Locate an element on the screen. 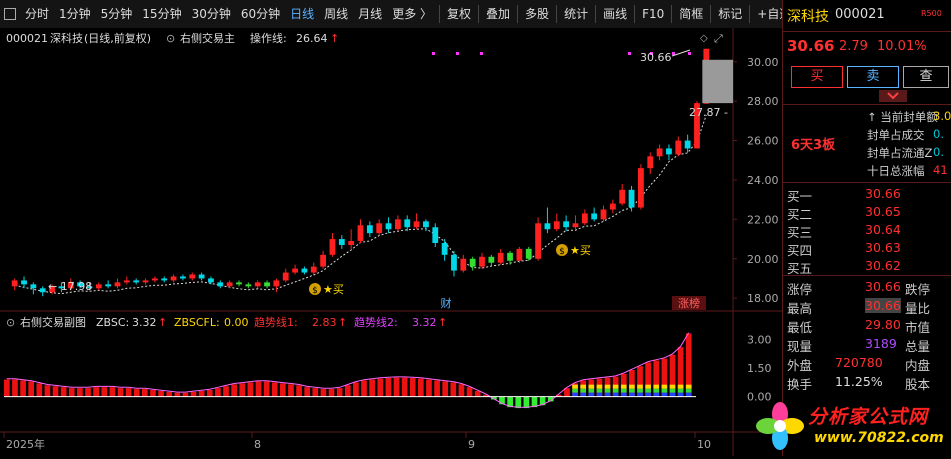  toolbar-tool-7: 标记 is located at coordinates (730, 14).